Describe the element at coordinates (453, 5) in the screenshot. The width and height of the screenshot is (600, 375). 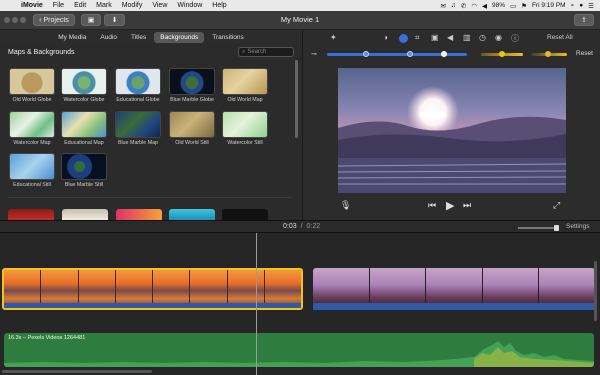
I see `music-icon: ♫` at that location.